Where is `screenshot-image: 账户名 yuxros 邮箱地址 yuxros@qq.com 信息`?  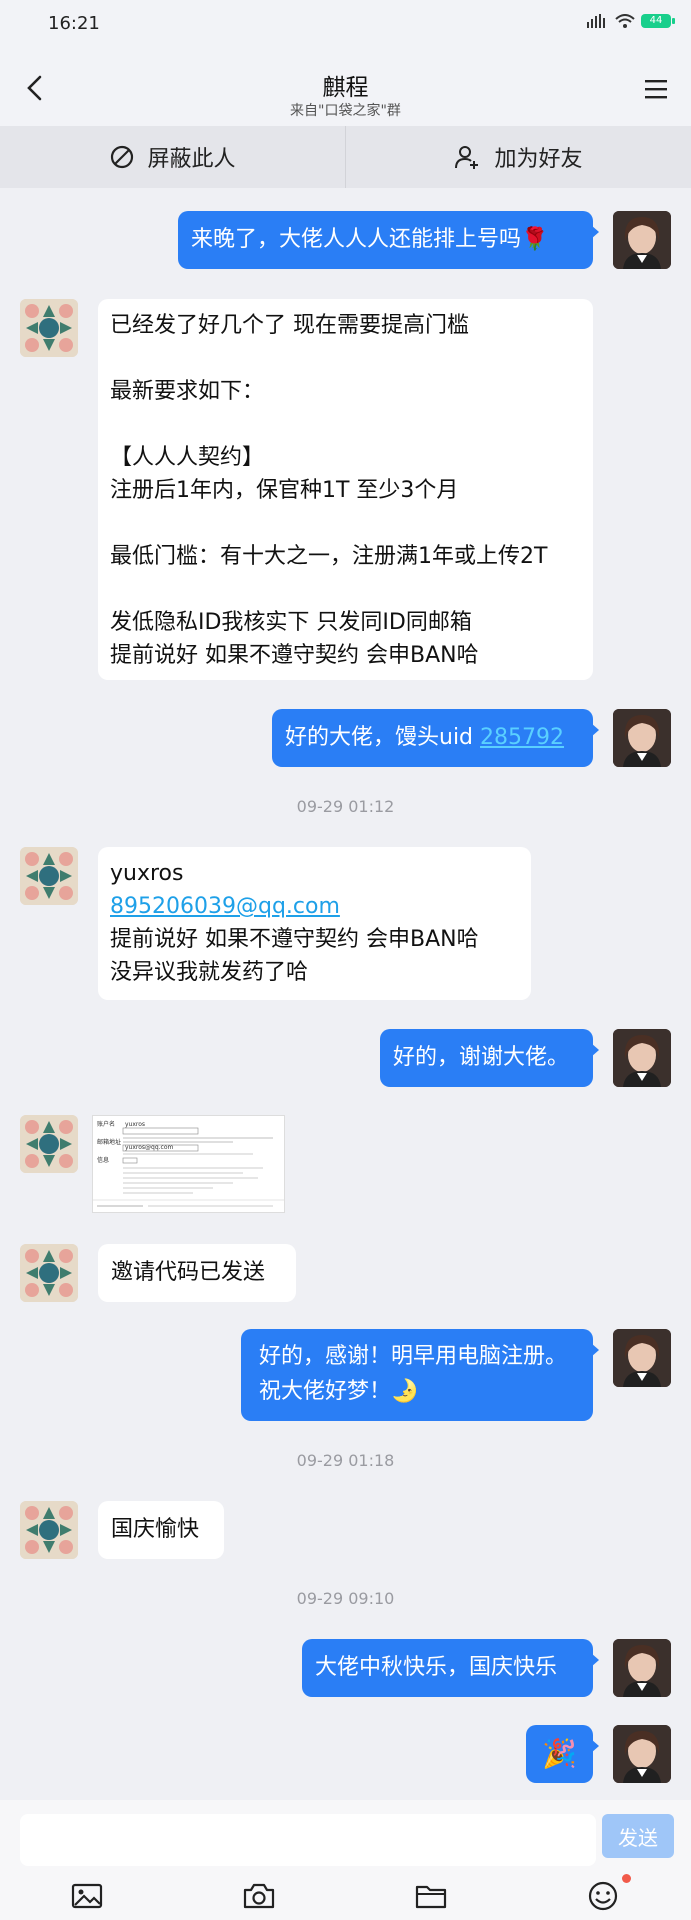 screenshot-image: 账户名 yuxros 邮箱地址 yuxros@qq.com 信息 is located at coordinates (188, 1164).